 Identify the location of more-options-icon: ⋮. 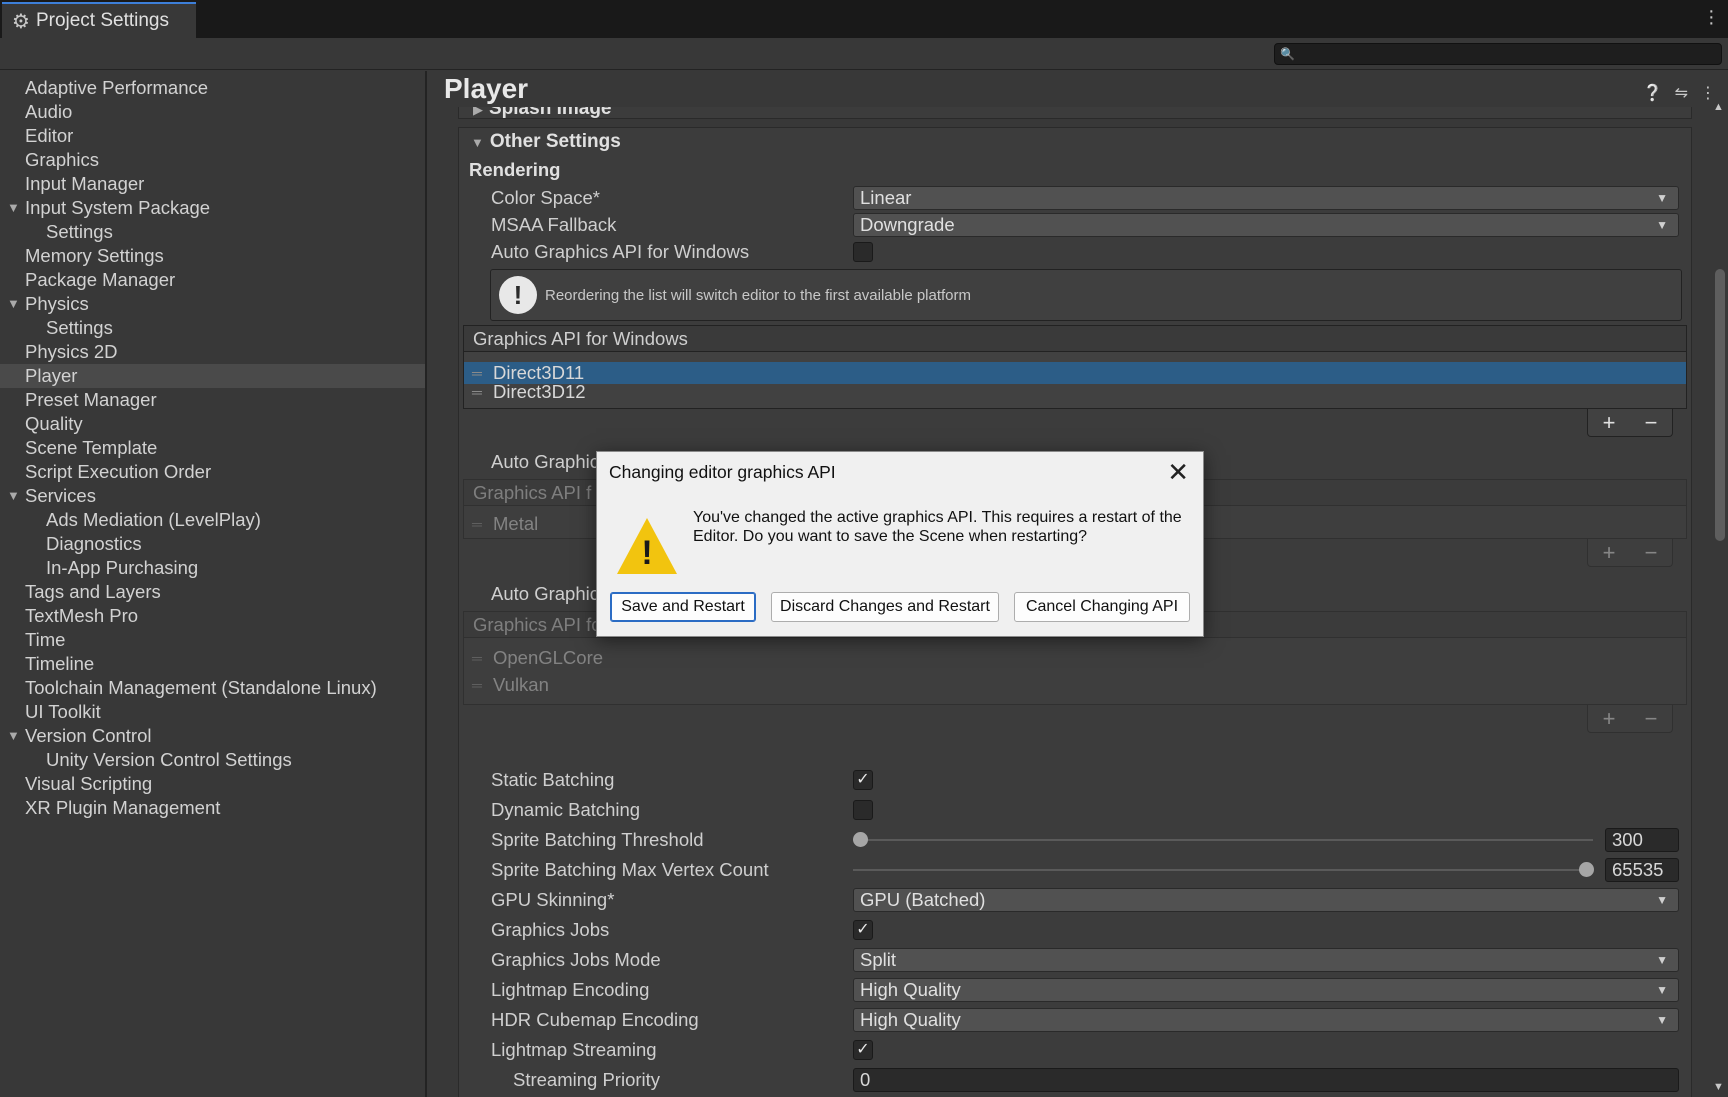
(1708, 93).